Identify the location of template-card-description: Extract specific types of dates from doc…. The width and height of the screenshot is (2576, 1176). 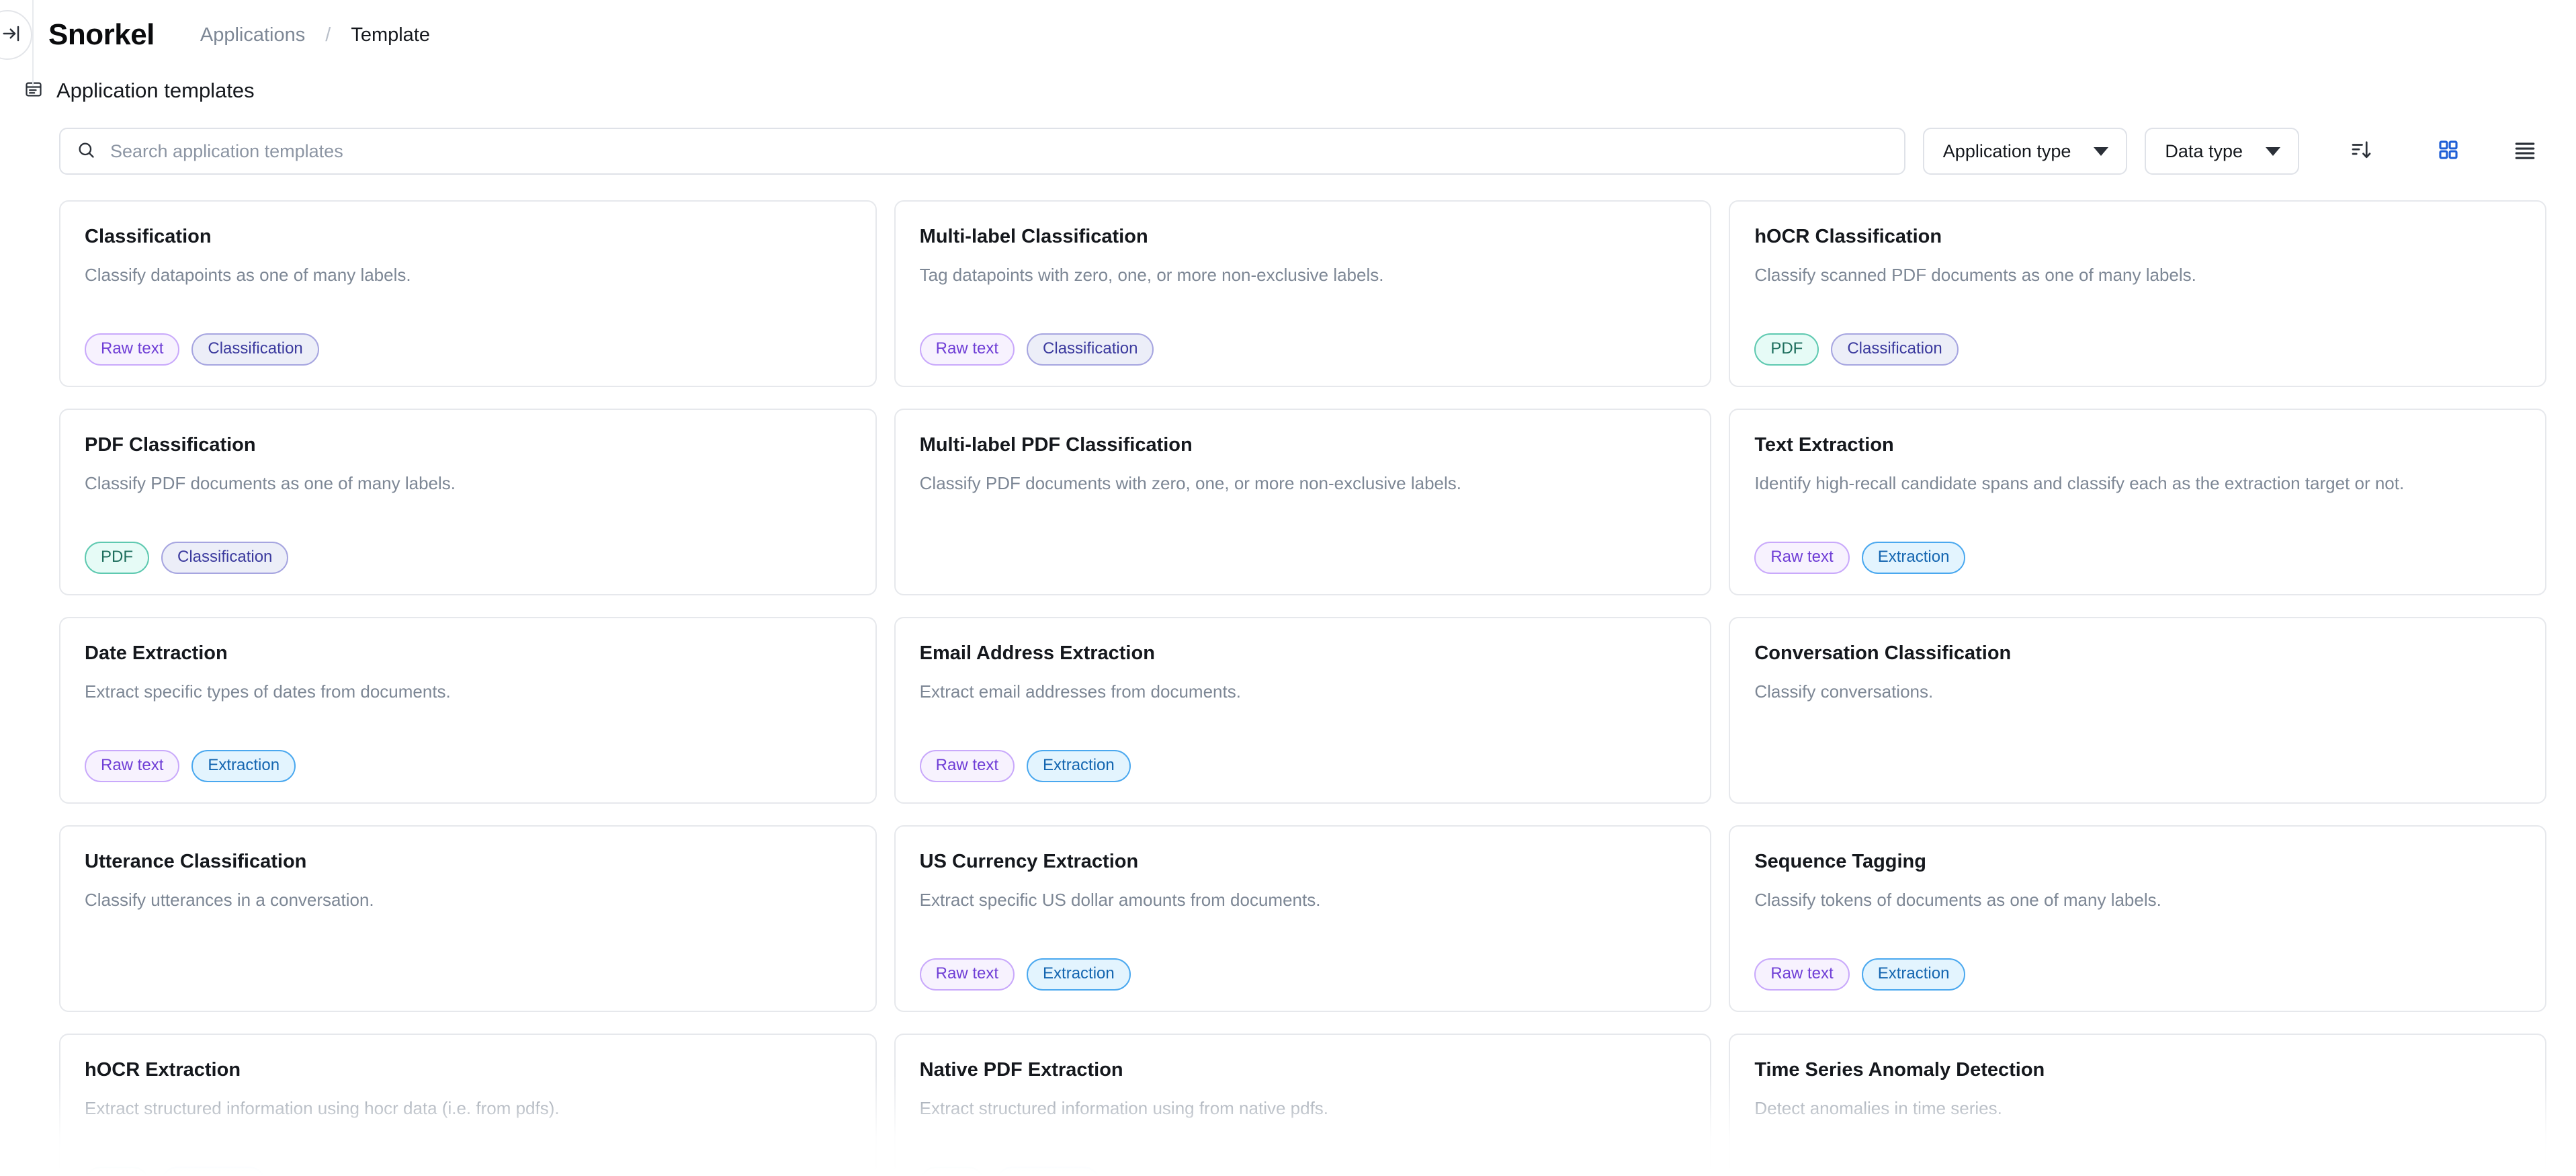
(268, 691).